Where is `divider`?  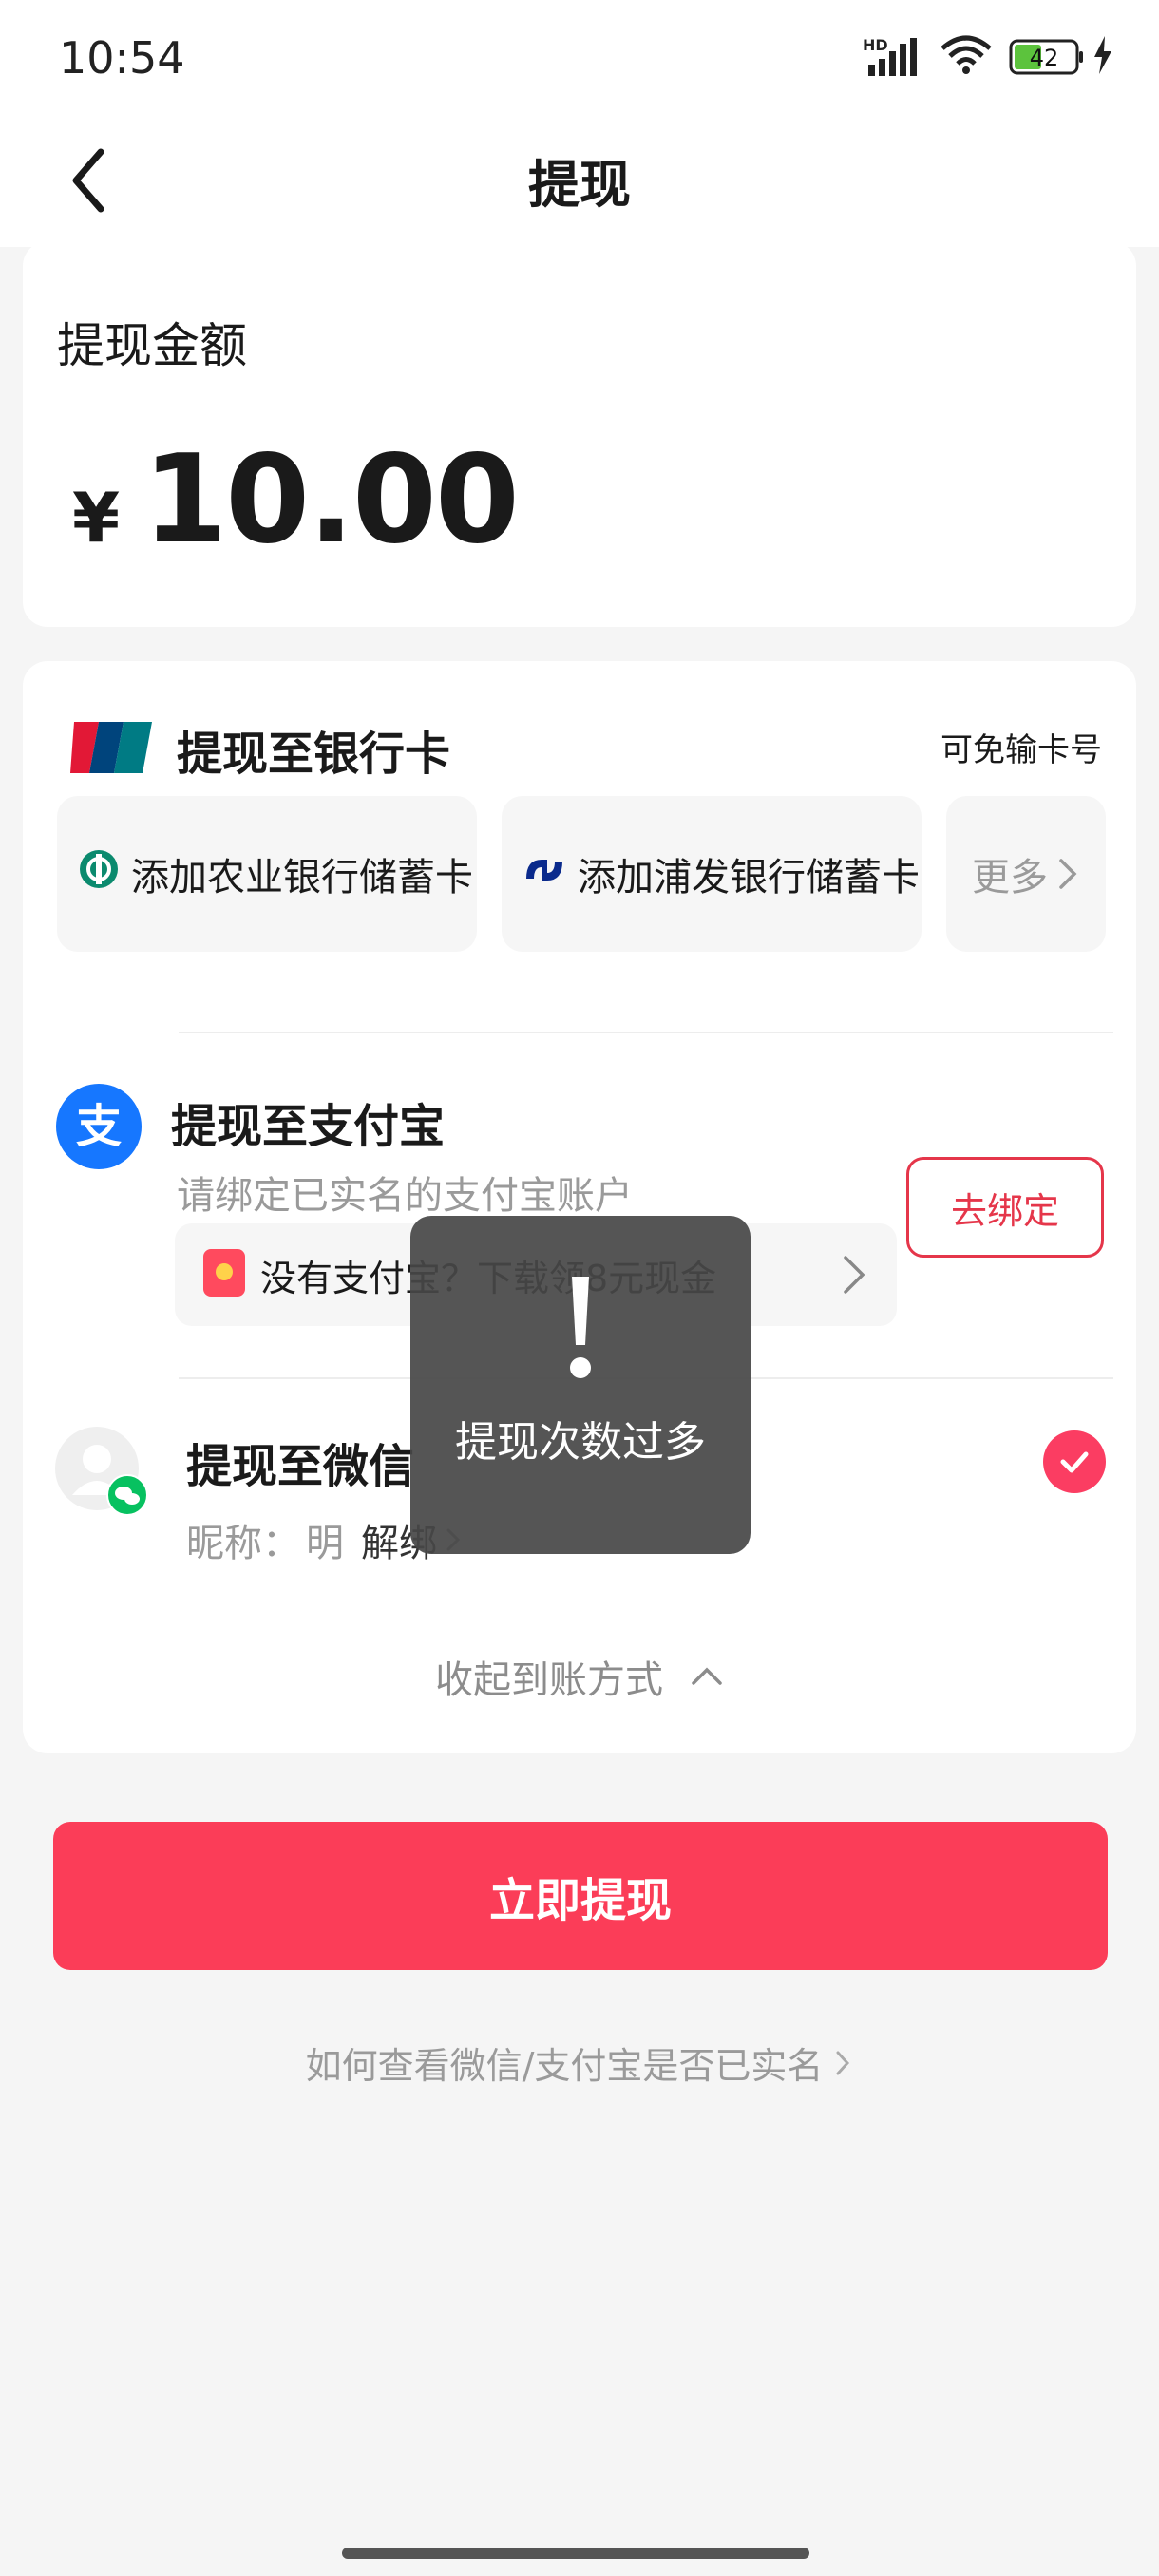
divider is located at coordinates (646, 1032).